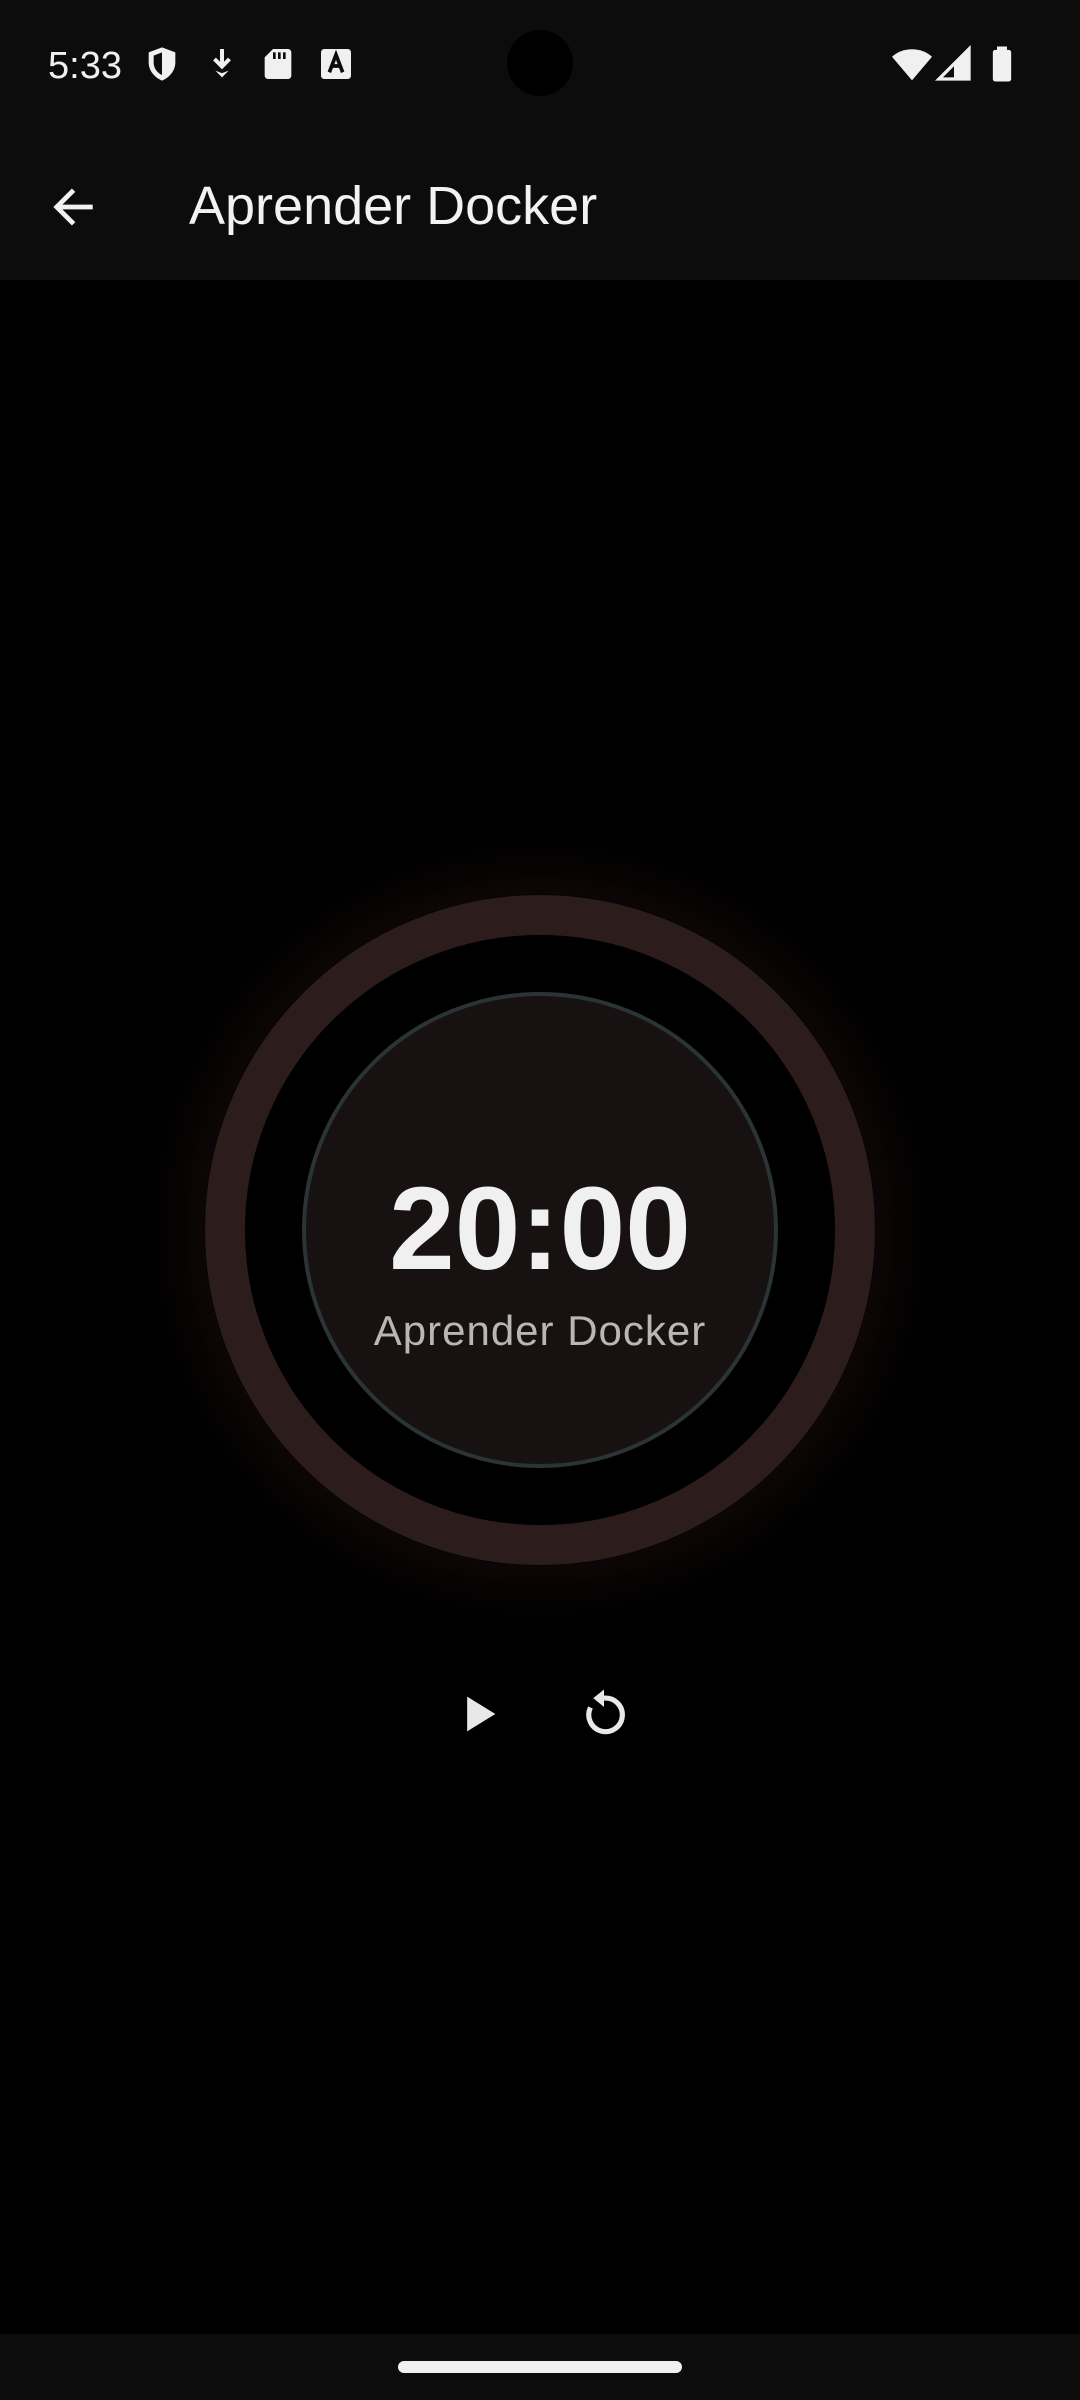 Image resolution: width=1080 pixels, height=2400 pixels. I want to click on reset-icon, so click(605, 1712).